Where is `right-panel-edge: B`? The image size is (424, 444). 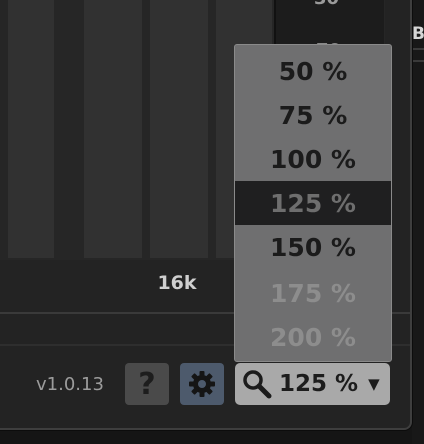 right-panel-edge: B is located at coordinates (418, 222).